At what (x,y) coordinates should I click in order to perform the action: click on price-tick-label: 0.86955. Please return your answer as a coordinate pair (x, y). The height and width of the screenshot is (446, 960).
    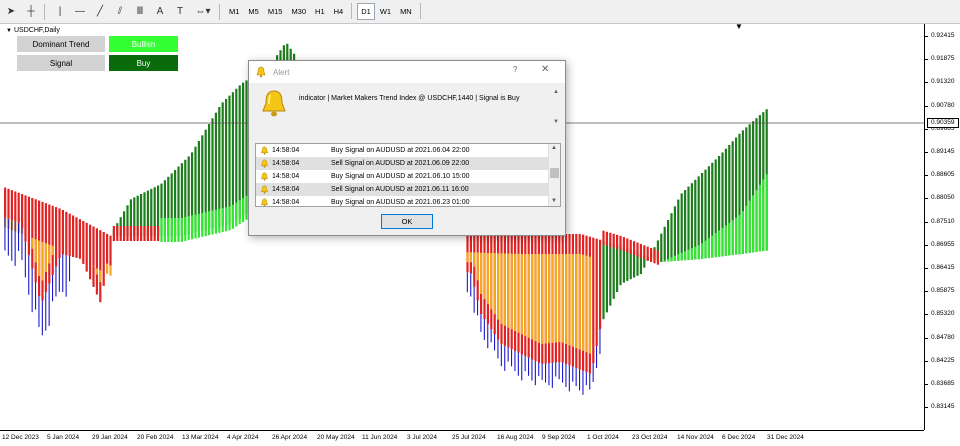
    Looking at the image, I should click on (943, 244).